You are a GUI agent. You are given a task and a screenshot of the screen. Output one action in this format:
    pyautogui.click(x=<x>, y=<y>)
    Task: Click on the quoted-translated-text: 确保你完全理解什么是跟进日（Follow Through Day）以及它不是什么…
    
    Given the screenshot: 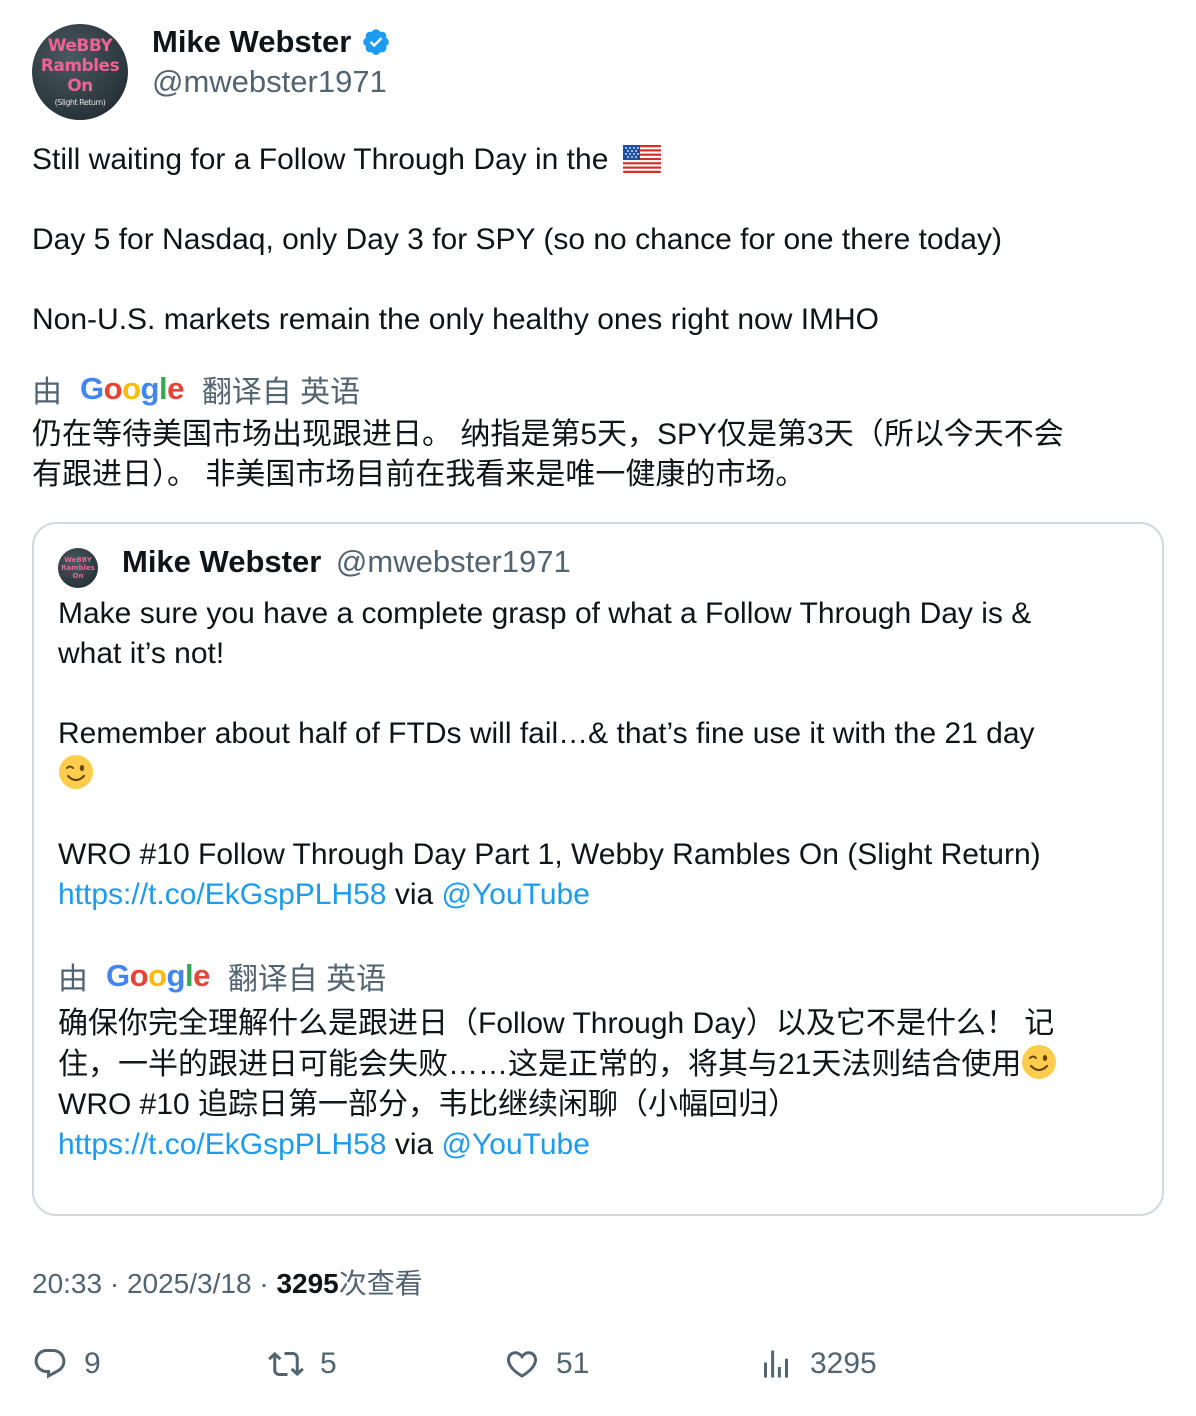 What is the action you would take?
    pyautogui.click(x=603, y=1084)
    